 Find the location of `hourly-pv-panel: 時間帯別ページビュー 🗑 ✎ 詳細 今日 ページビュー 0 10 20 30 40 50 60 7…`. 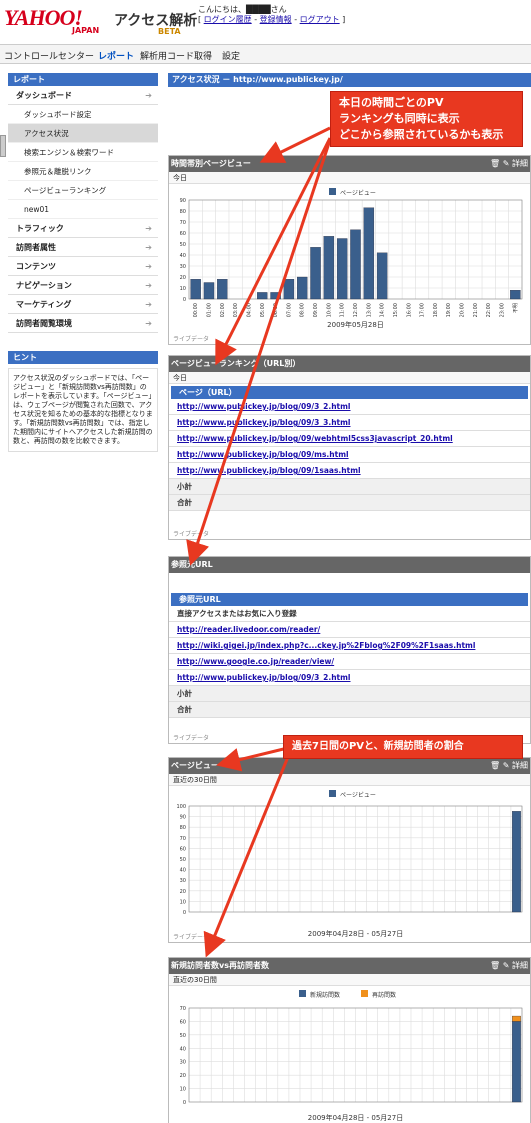

hourly-pv-panel: 時間帯別ページビュー 🗑 ✎ 詳細 今日 ページビュー 0 10 20 30 40 50 60 7… is located at coordinates (349, 250).